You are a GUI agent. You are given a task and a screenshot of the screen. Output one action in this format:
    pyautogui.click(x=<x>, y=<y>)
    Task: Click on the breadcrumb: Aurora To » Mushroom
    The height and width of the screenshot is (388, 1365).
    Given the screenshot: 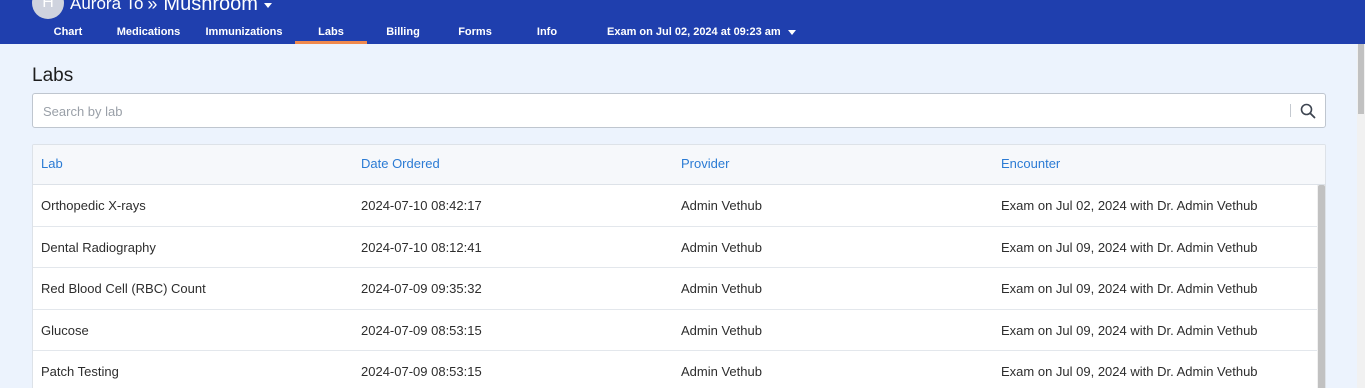 What is the action you would take?
    pyautogui.click(x=171, y=7)
    